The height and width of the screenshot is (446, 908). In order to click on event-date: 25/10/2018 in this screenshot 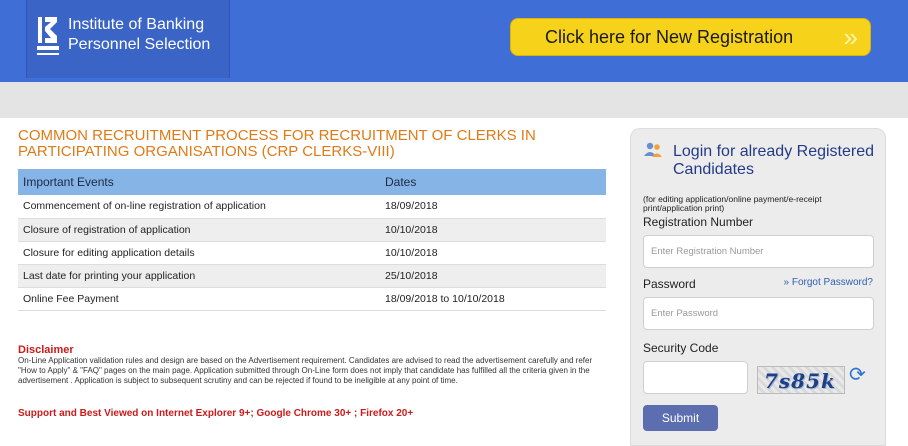, I will do `click(493, 276)`.